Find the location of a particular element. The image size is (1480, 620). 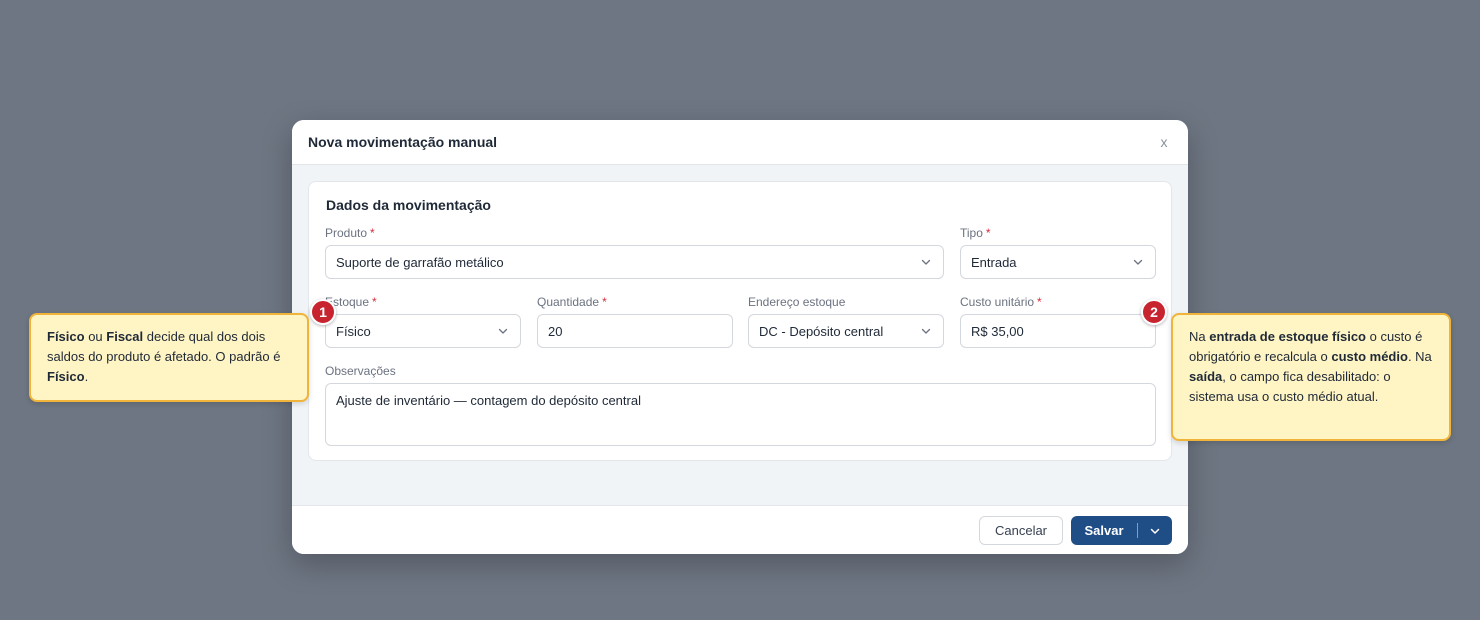

endereco-value: DC - Depósito central is located at coordinates (821, 331).